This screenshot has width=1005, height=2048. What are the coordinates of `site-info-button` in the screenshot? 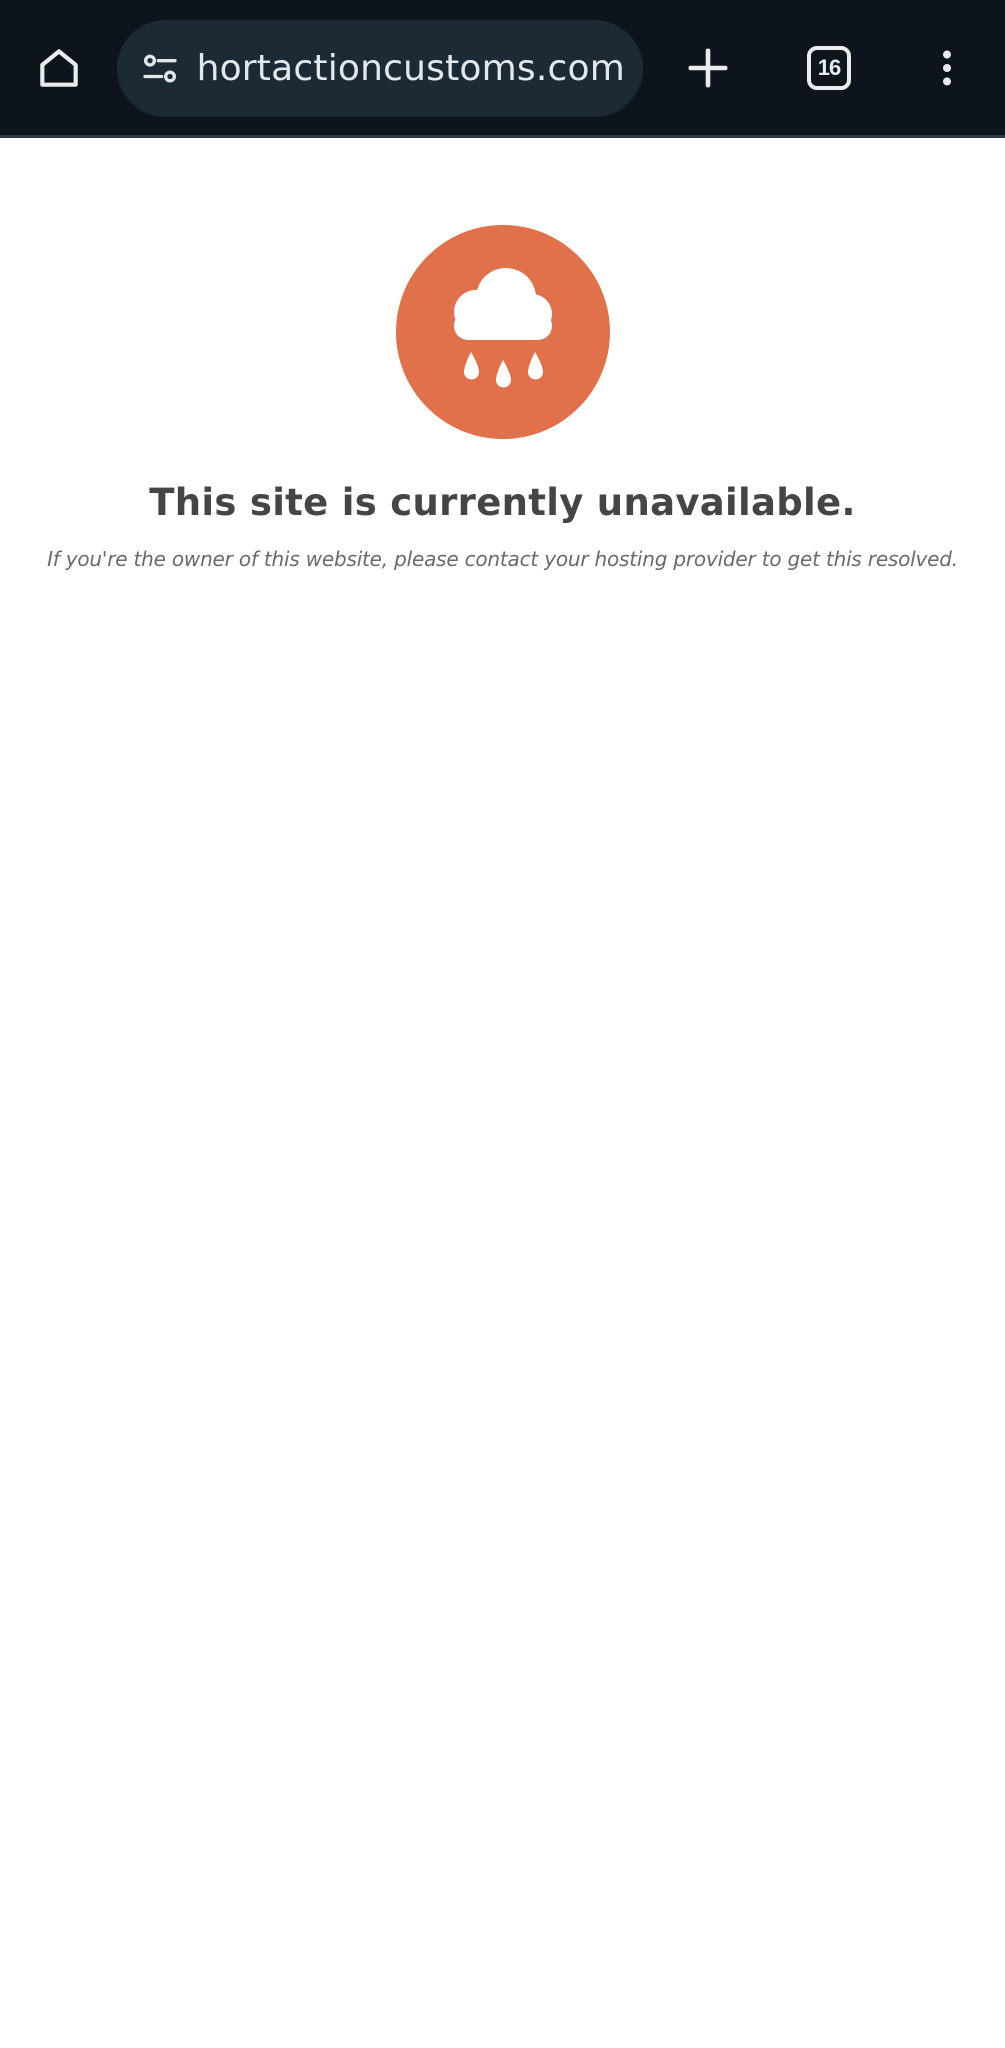 It's located at (160, 69).